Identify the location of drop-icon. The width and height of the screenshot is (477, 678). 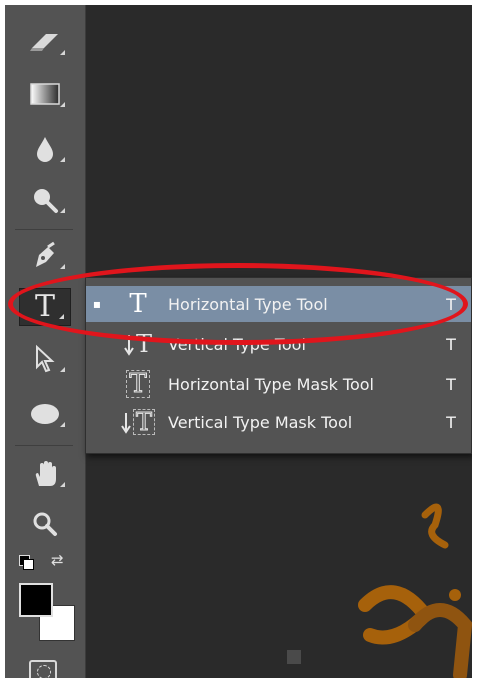
(45, 149).